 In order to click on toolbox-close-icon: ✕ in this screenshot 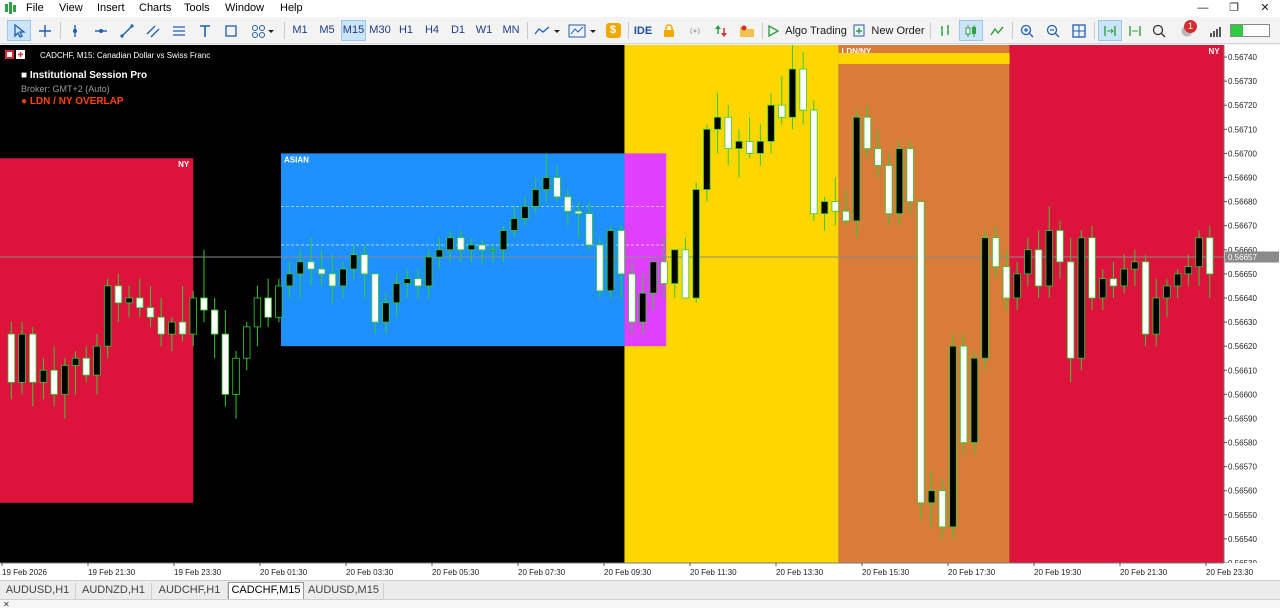, I will do `click(6, 604)`.